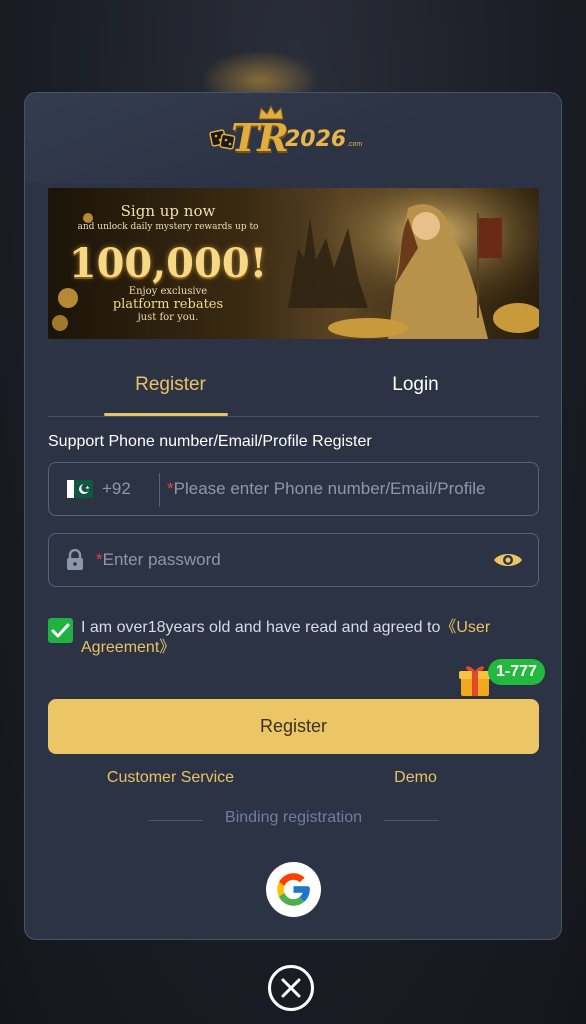 Image resolution: width=586 pixels, height=1024 pixels. I want to click on eye-icon, so click(508, 560).